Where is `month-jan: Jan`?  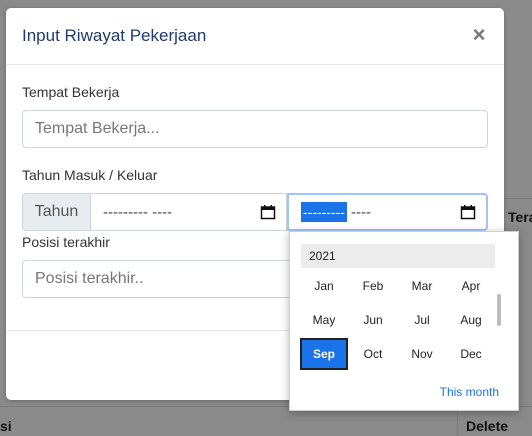
month-jan: Jan is located at coordinates (324, 286).